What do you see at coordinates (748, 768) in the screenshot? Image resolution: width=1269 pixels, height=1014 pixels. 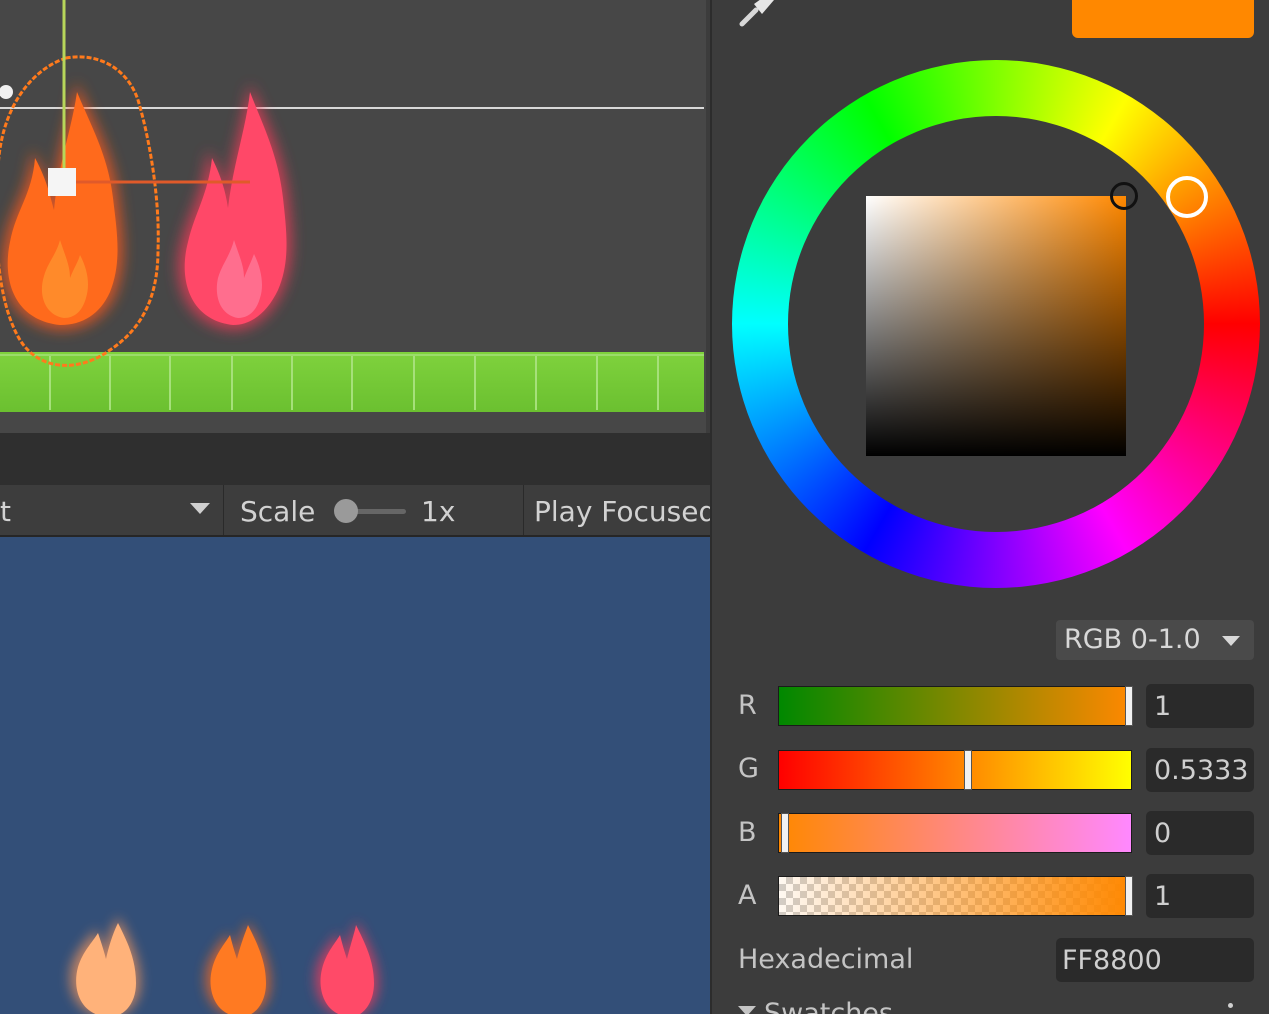 I see `channel-g-label: G` at bounding box center [748, 768].